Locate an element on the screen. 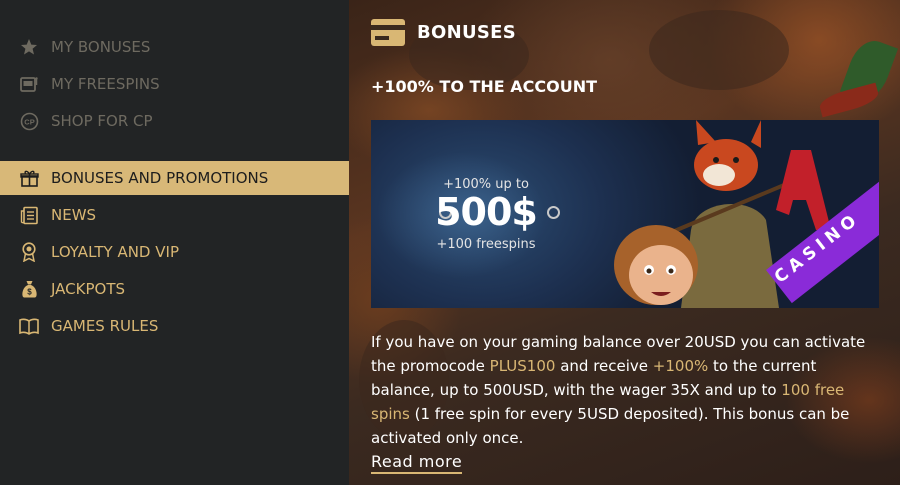 Image resolution: width=900 pixels, height=485 pixels. cp-coin-icon: CP is located at coordinates (29, 121).